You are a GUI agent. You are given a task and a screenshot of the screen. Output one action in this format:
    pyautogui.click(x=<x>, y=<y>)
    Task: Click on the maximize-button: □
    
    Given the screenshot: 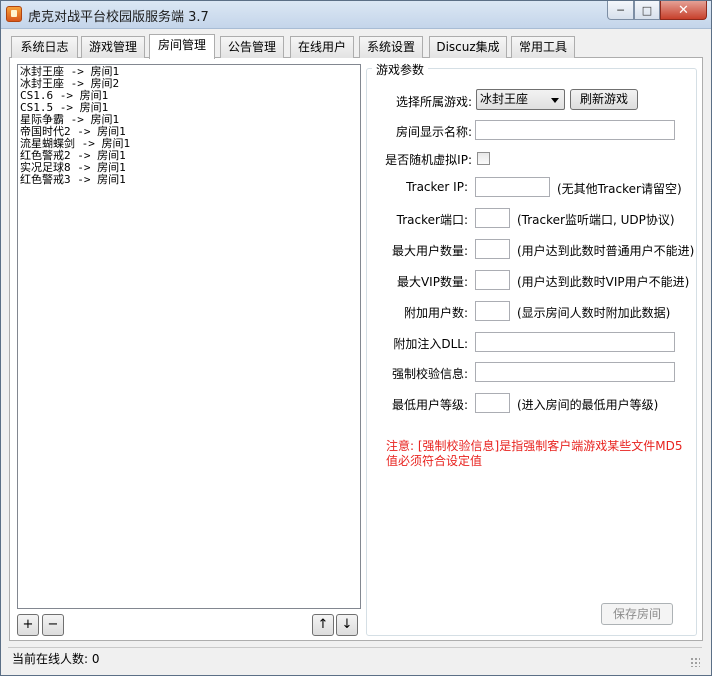 What is the action you would take?
    pyautogui.click(x=647, y=10)
    